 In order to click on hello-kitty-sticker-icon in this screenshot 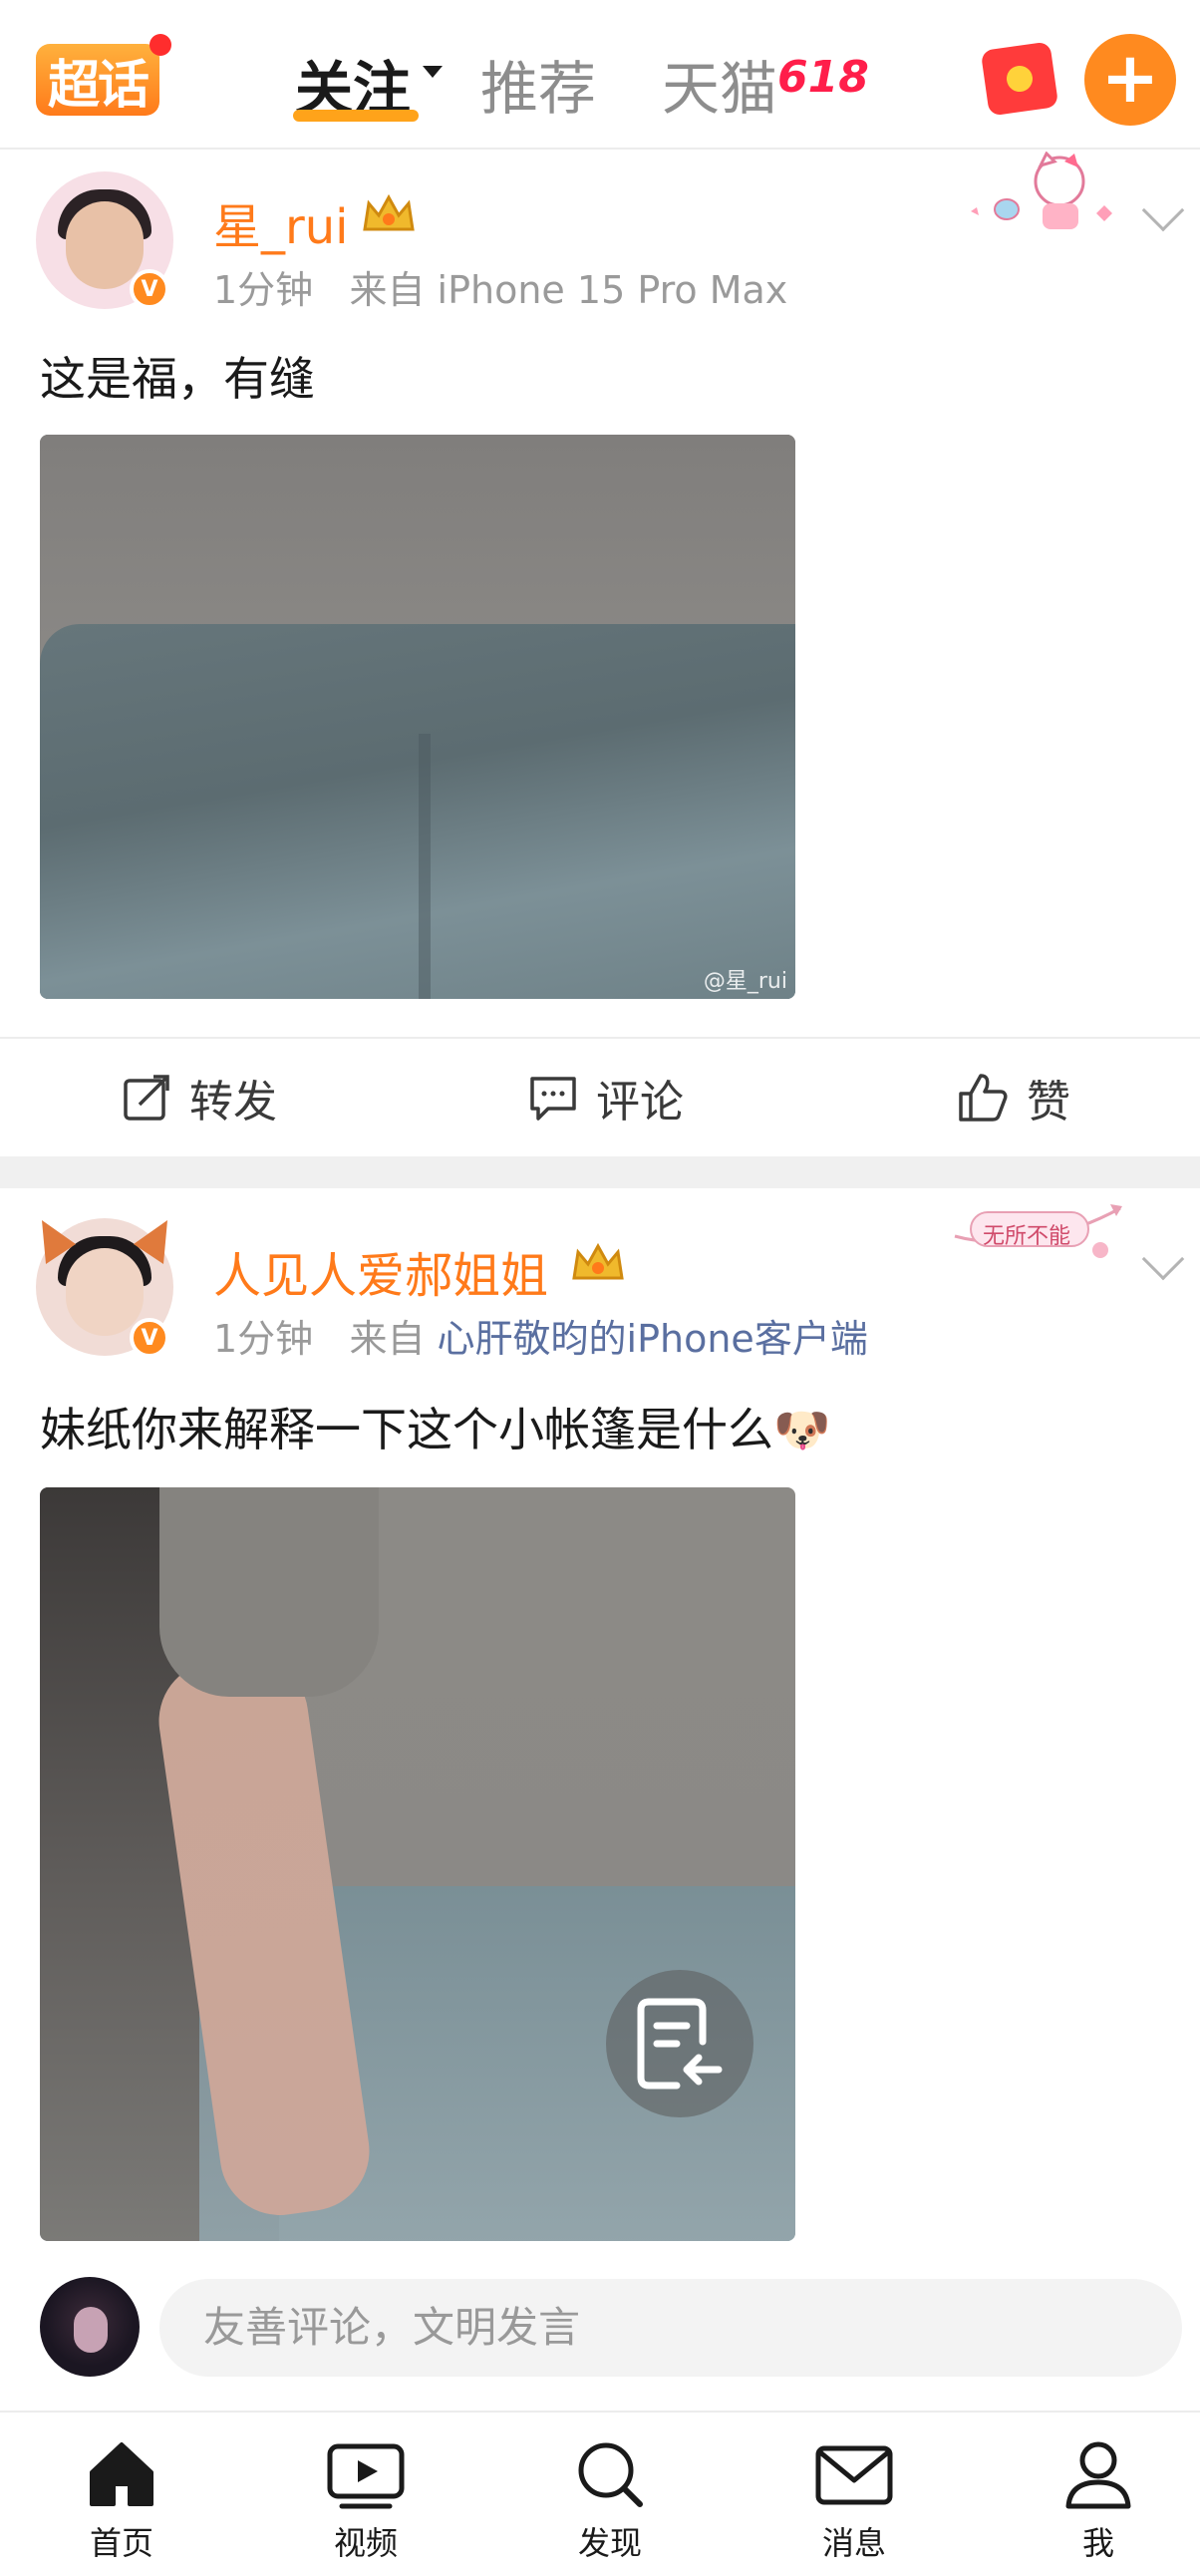, I will do `click(1042, 190)`.